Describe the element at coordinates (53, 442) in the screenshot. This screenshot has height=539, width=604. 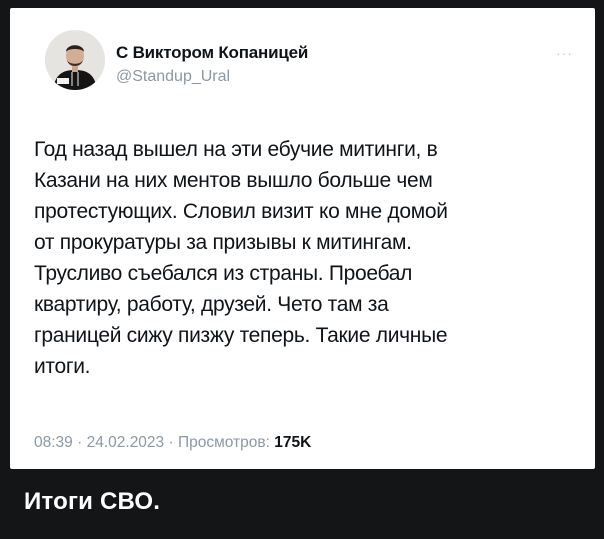
I see `tweet-time: 08:39` at that location.